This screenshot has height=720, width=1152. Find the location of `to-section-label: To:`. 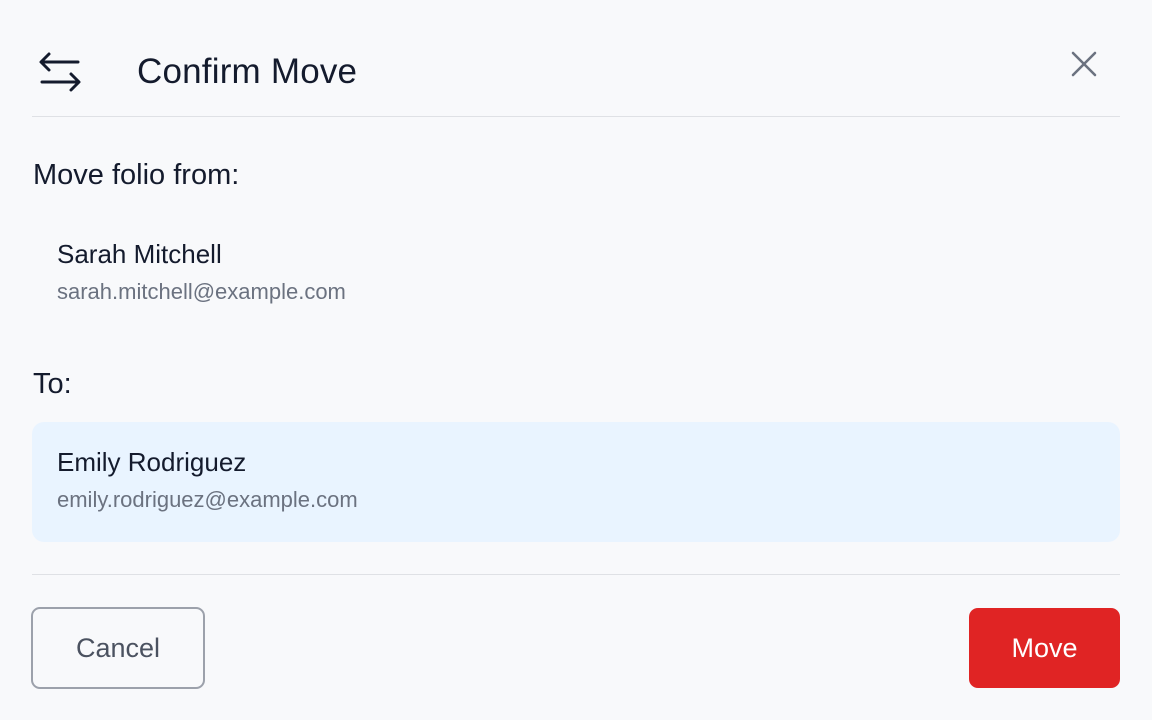

to-section-label: To: is located at coordinates (52, 384).